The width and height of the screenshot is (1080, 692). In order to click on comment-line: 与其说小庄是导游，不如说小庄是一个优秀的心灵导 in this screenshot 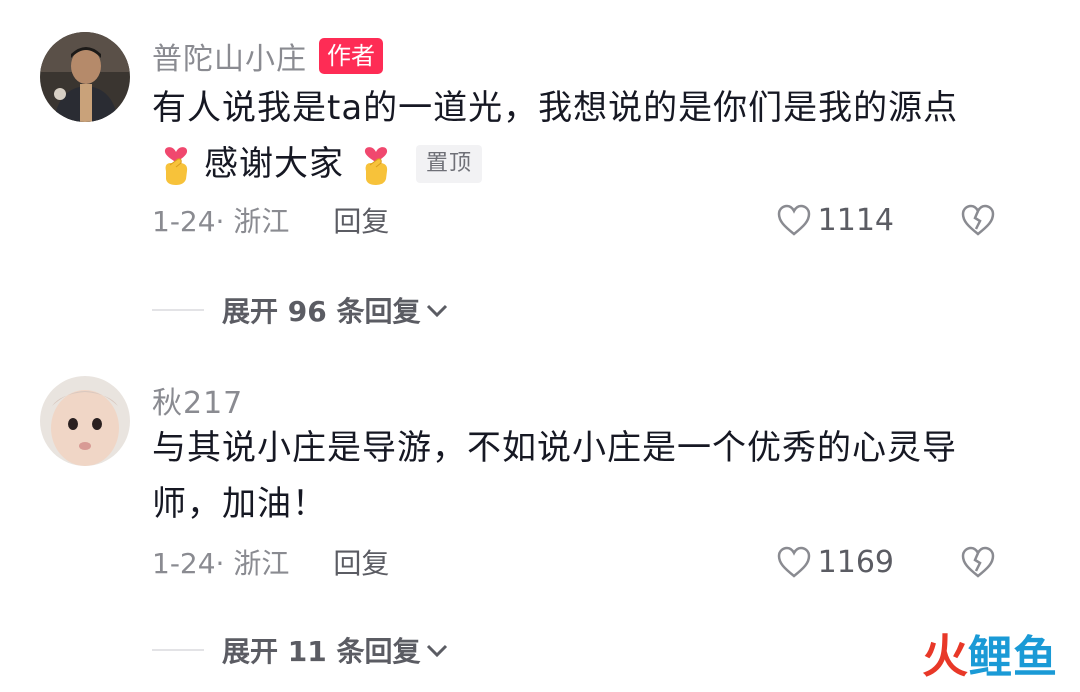, I will do `click(554, 448)`.